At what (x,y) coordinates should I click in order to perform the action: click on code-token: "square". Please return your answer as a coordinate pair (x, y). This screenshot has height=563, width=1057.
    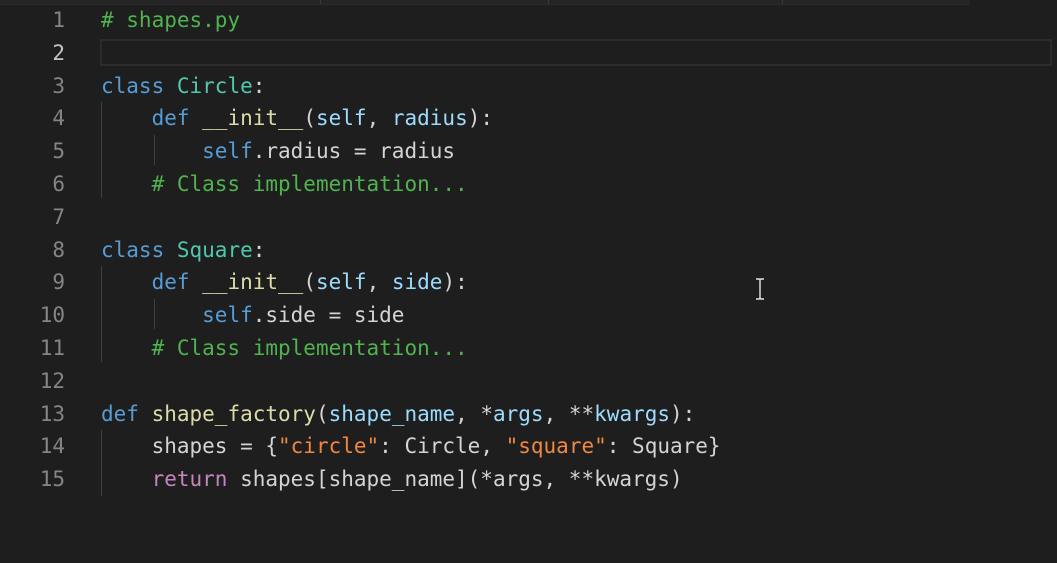
    Looking at the image, I should click on (556, 446).